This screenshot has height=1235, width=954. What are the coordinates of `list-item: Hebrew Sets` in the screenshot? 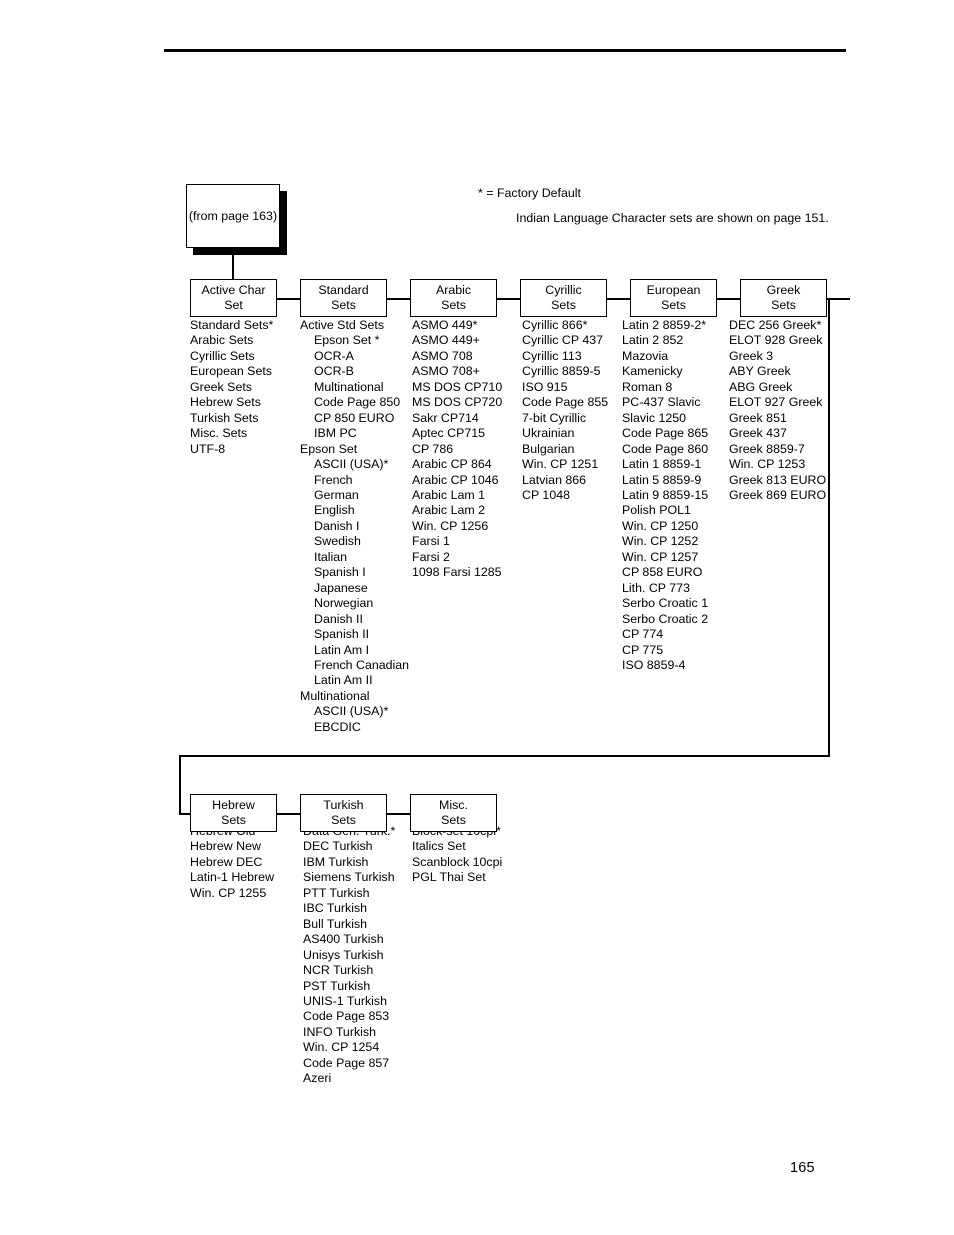 It's located at (231, 402).